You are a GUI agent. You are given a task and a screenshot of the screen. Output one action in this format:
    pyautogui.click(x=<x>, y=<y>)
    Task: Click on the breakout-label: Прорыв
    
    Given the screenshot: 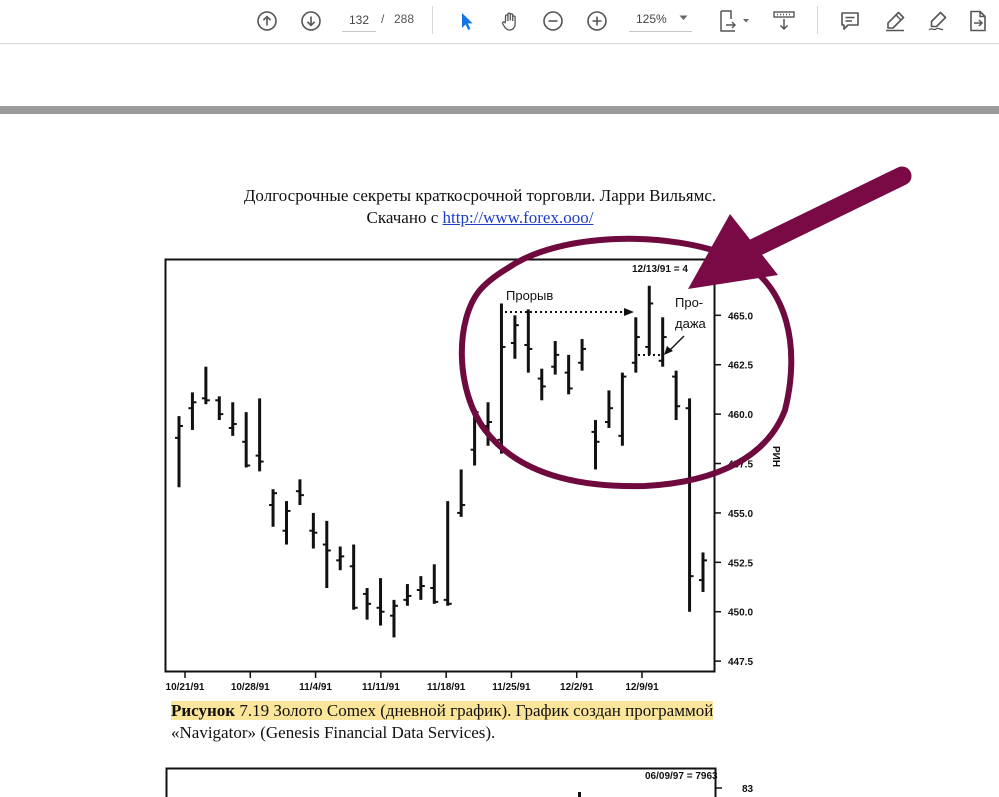 What is the action you would take?
    pyautogui.click(x=529, y=295)
    